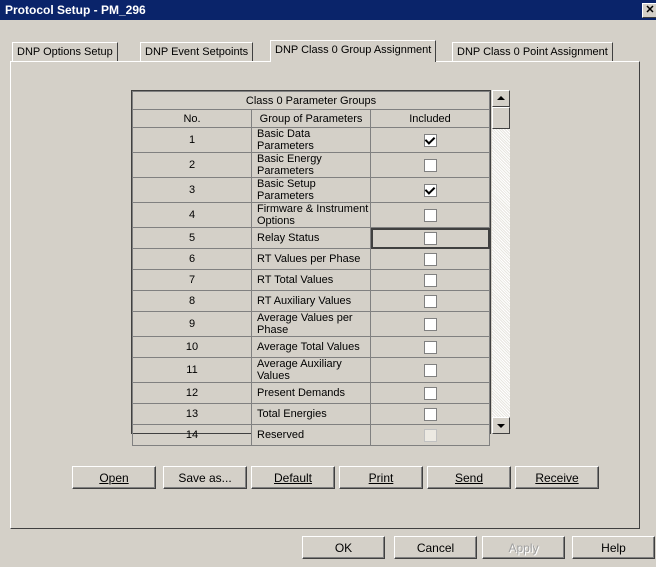 The height and width of the screenshot is (567, 656). I want to click on receive-button: Receive, so click(557, 477).